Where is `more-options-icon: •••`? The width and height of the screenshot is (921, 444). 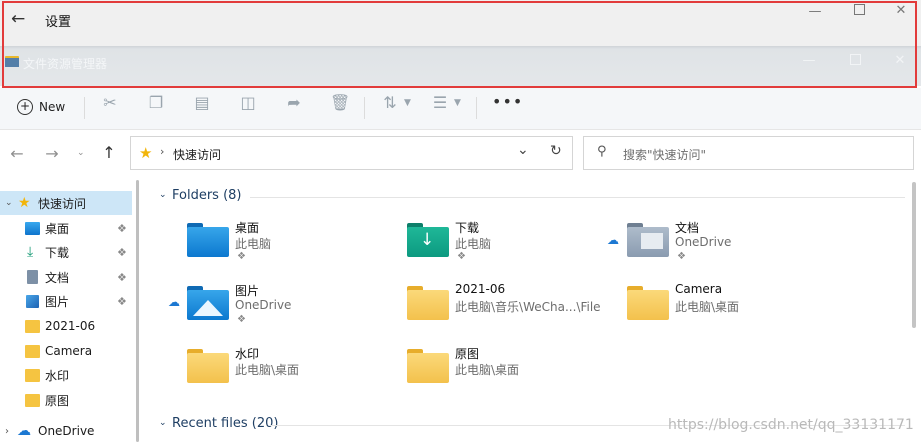 more-options-icon: ••• is located at coordinates (507, 101).